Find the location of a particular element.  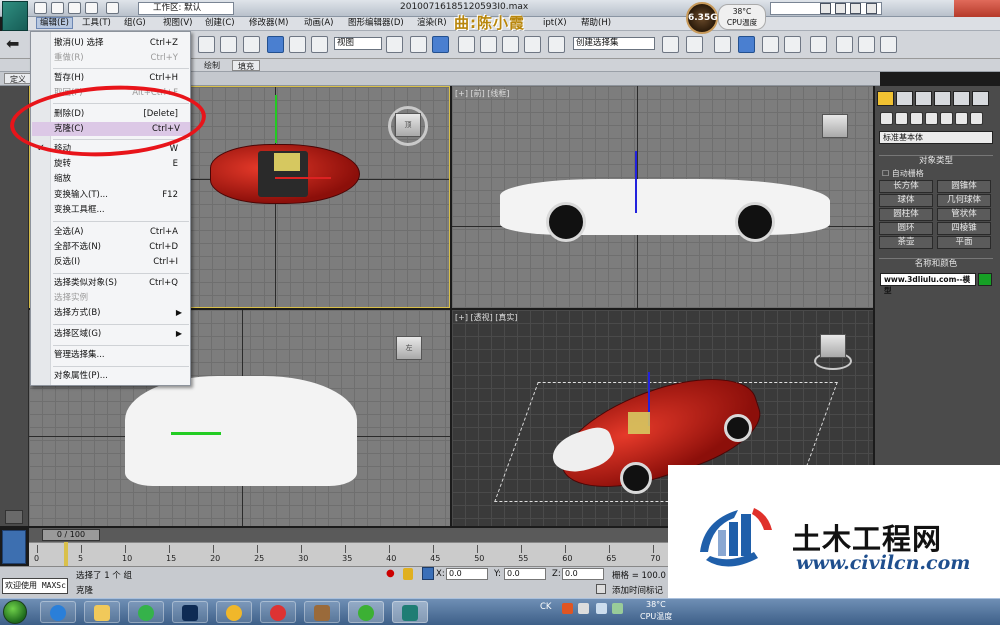

name-color-header: 名称和颜色 is located at coordinates (936, 263).